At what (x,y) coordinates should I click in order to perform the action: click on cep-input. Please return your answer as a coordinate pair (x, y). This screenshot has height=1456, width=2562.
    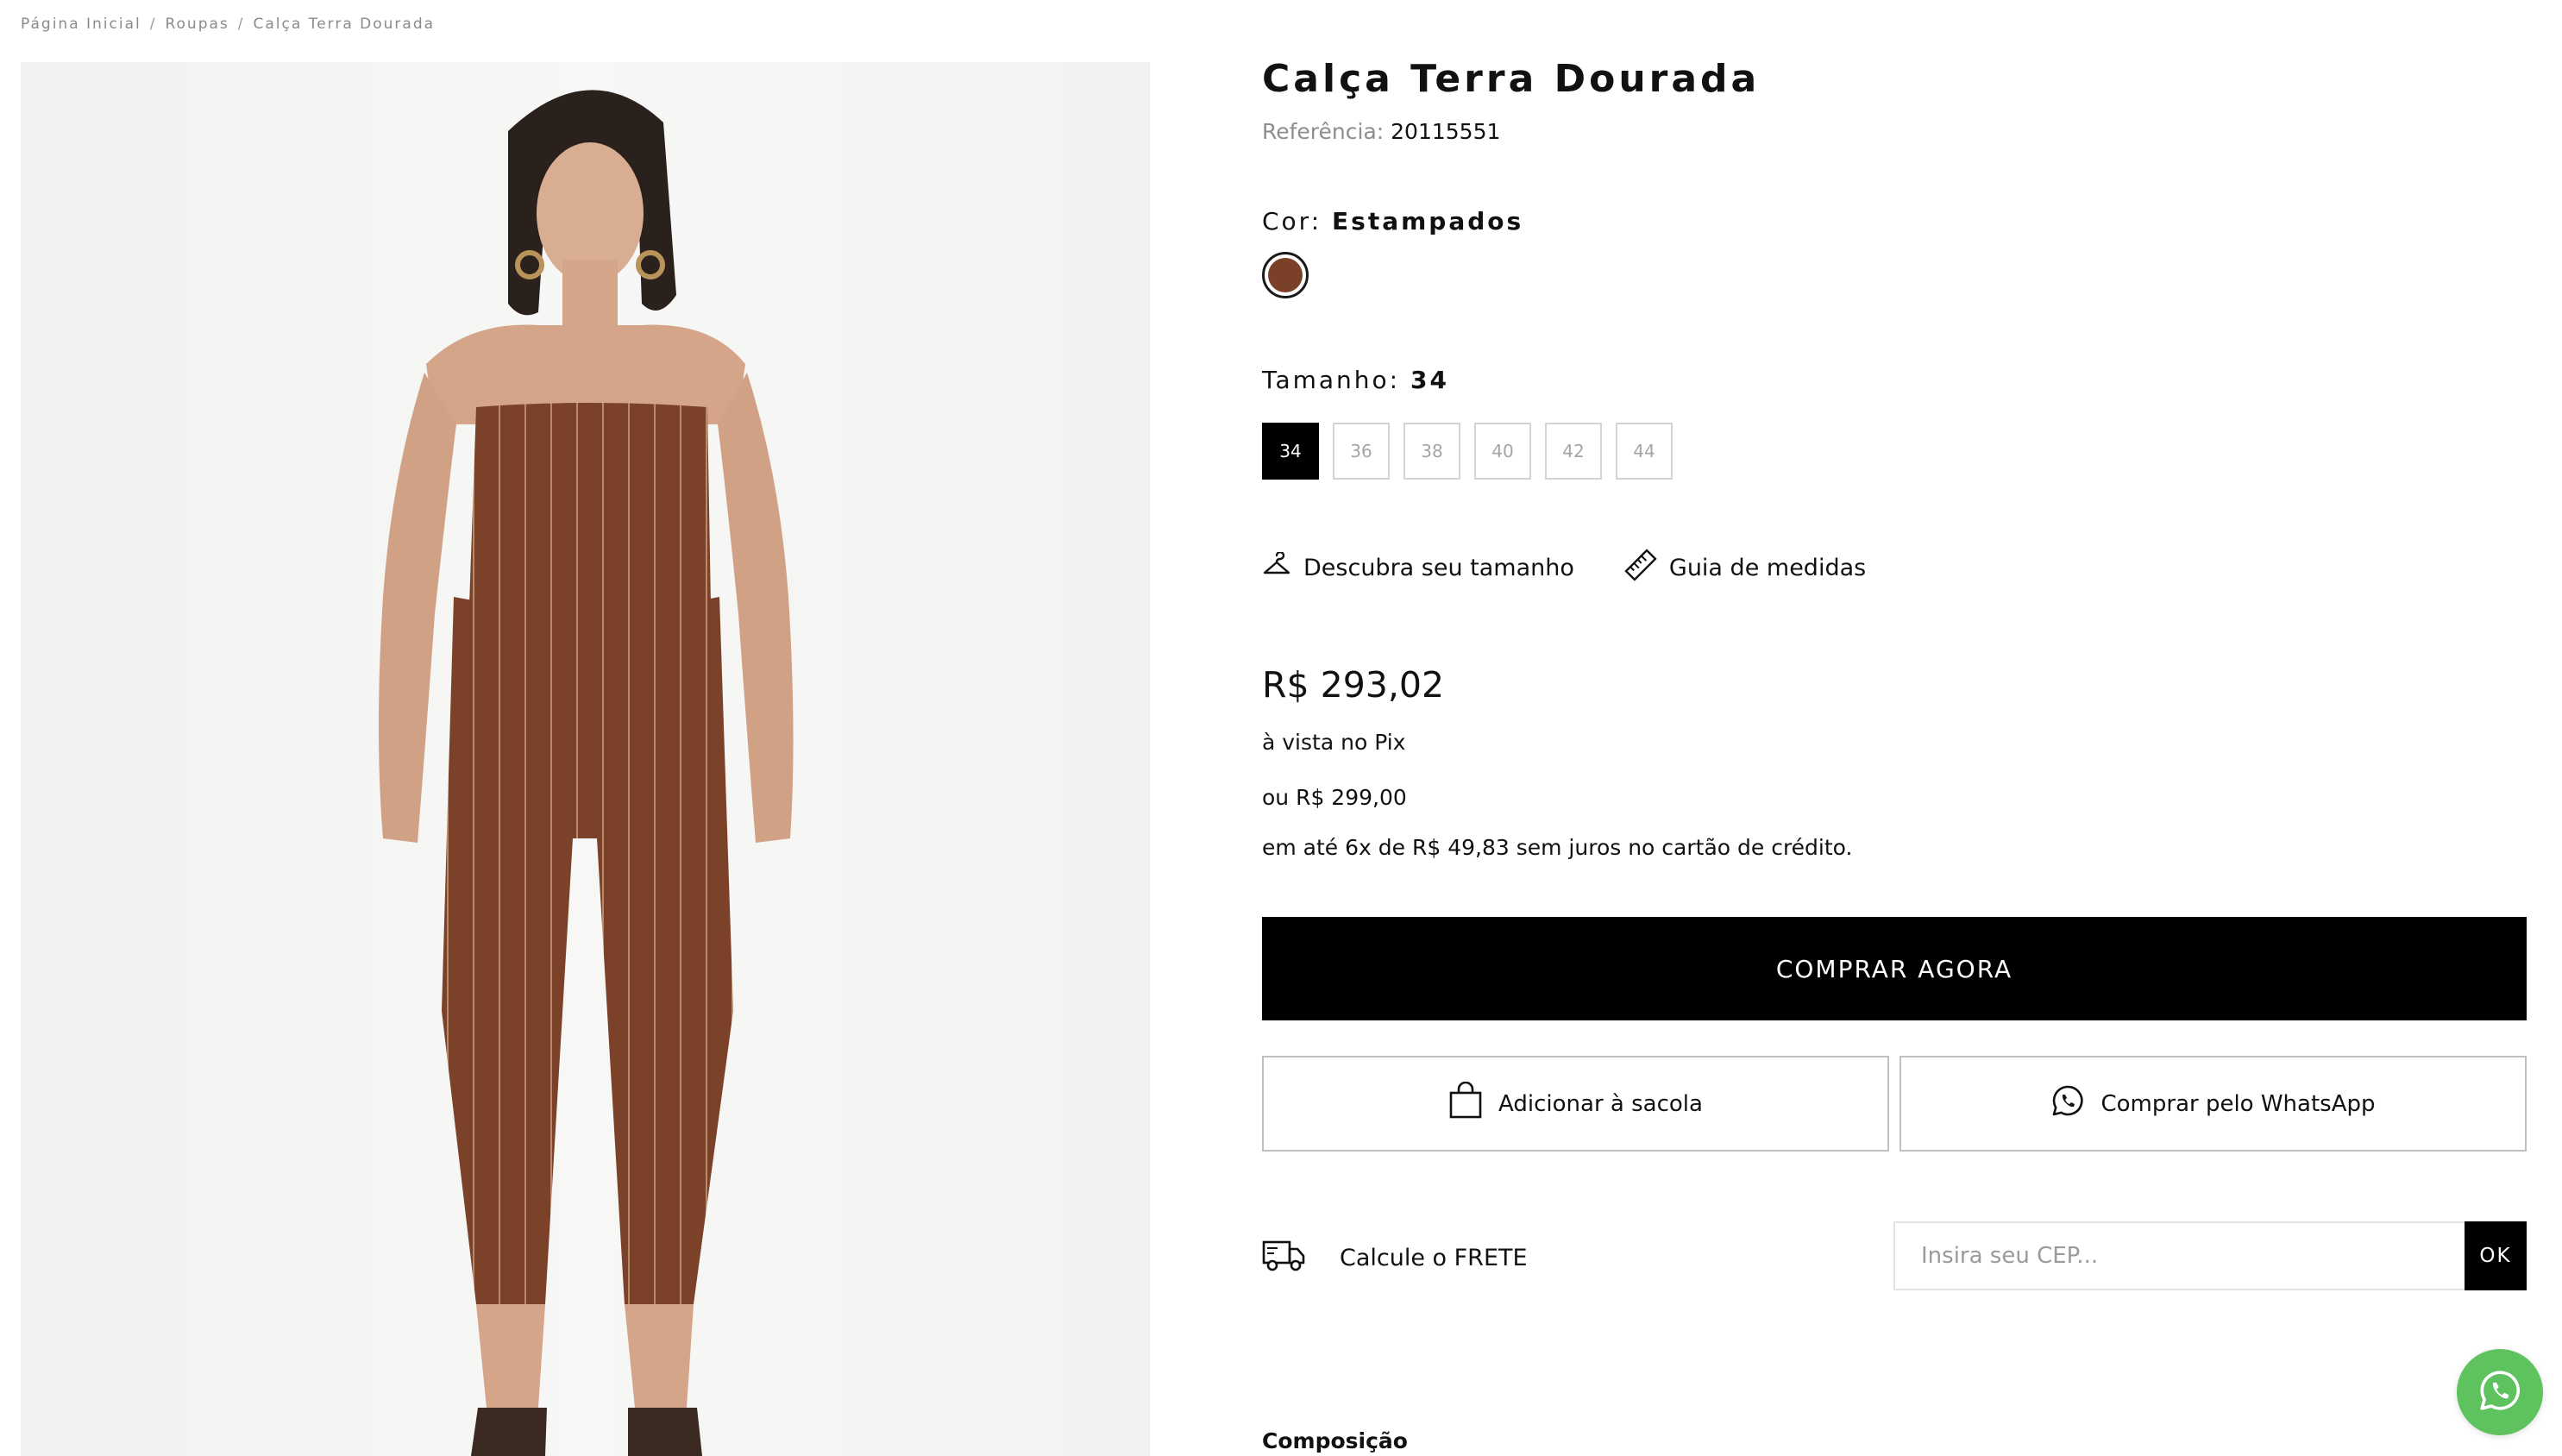
    Looking at the image, I should click on (2179, 1256).